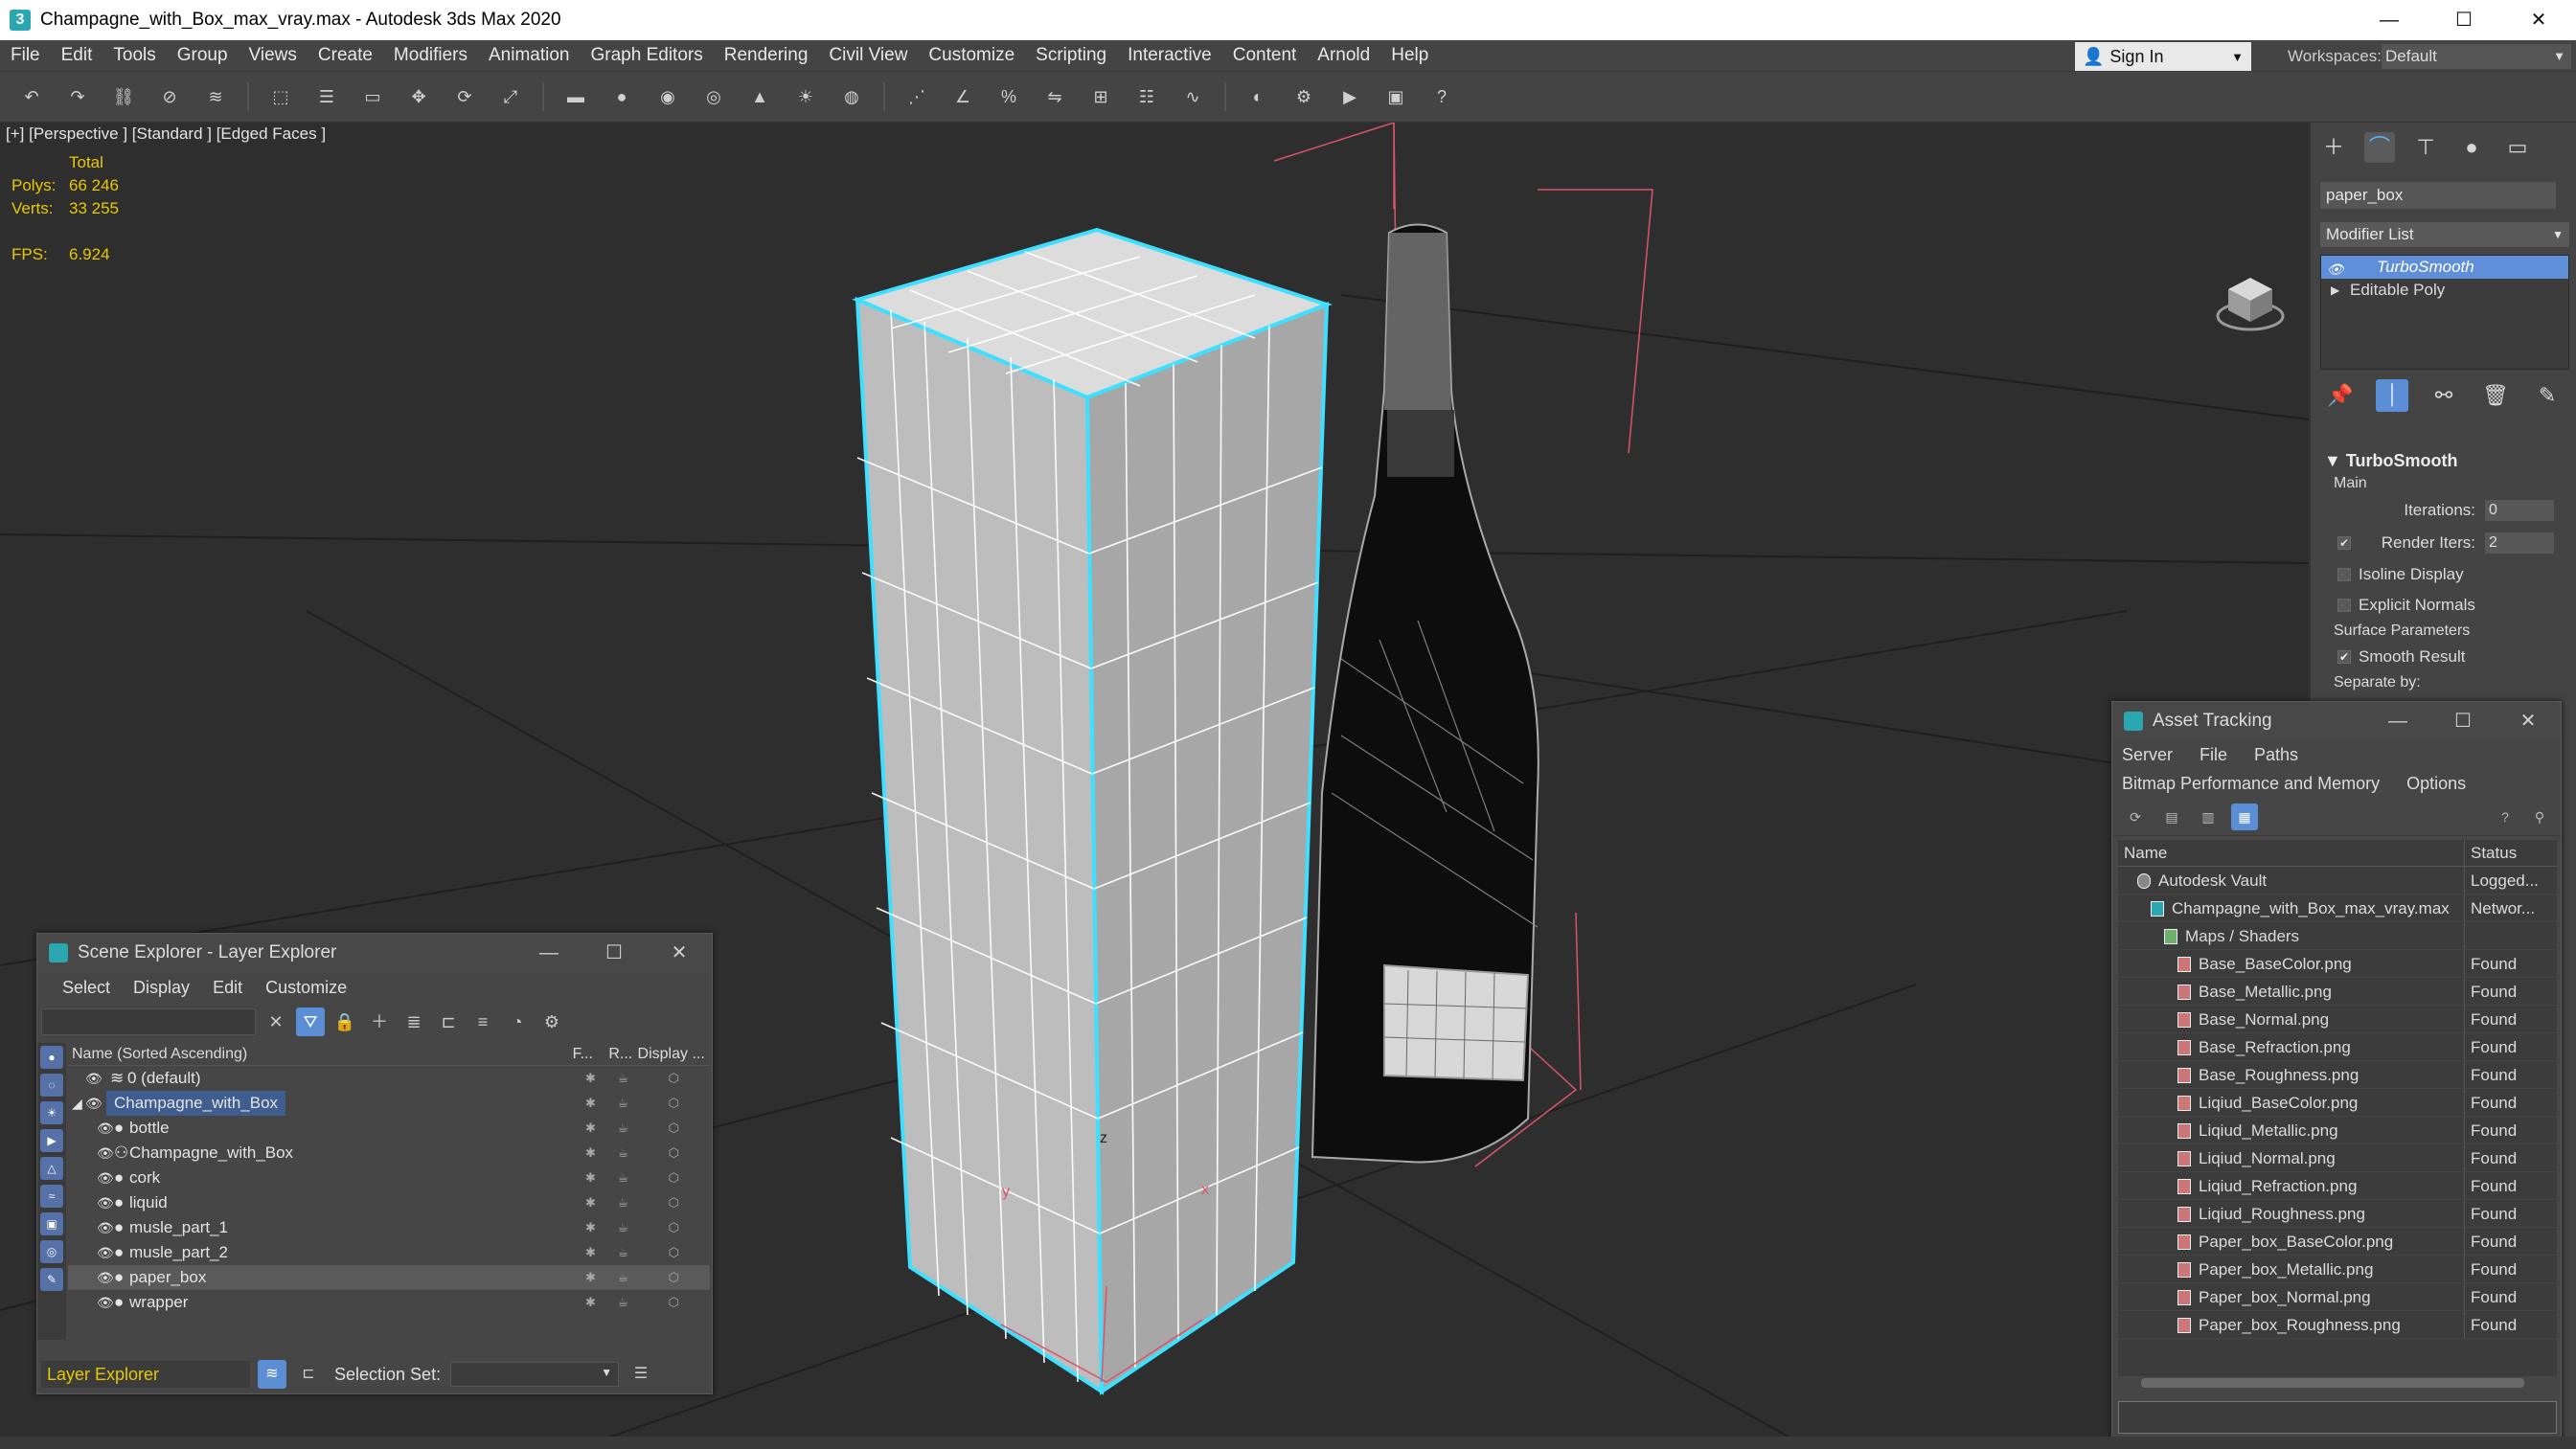 The width and height of the screenshot is (2576, 1449). Describe the element at coordinates (272, 1374) in the screenshot. I see `layer-explorer-icon: ≋` at that location.